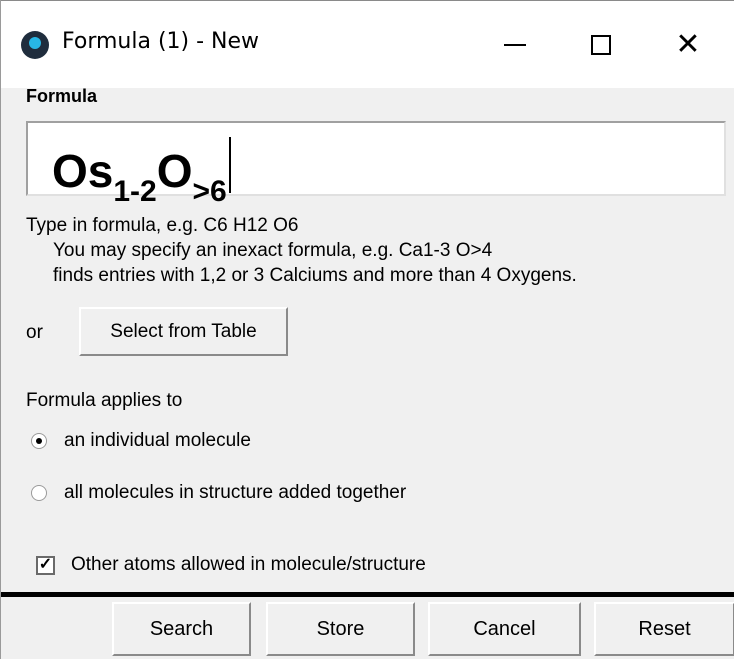 The height and width of the screenshot is (659, 734). What do you see at coordinates (367, 594) in the screenshot?
I see `separator` at bounding box center [367, 594].